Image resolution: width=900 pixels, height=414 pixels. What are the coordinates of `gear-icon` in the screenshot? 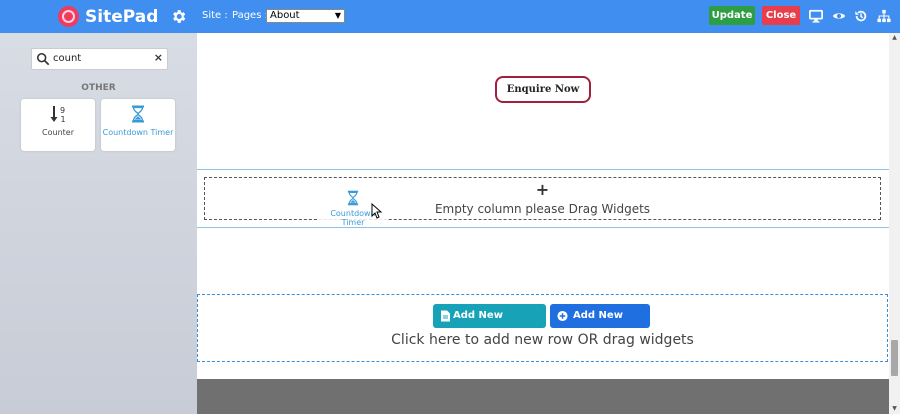 It's located at (178, 16).